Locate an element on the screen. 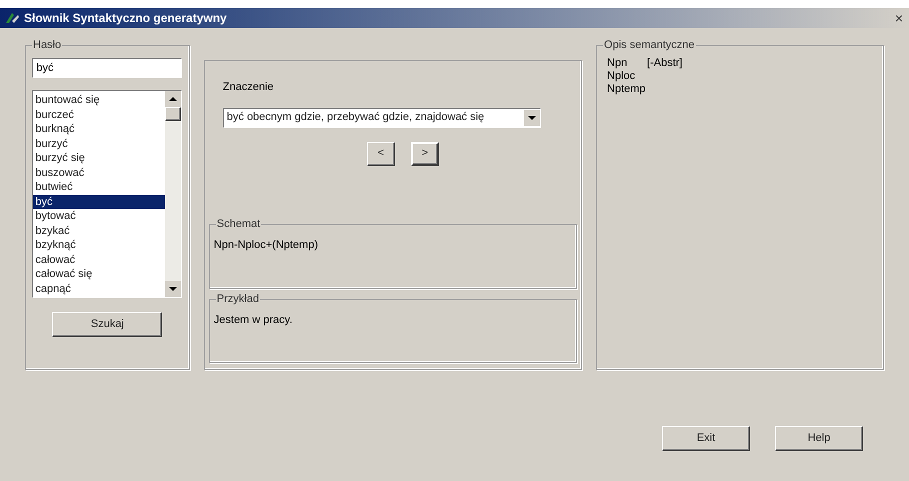 Image resolution: width=909 pixels, height=481 pixels. previous-button: < is located at coordinates (380, 154).